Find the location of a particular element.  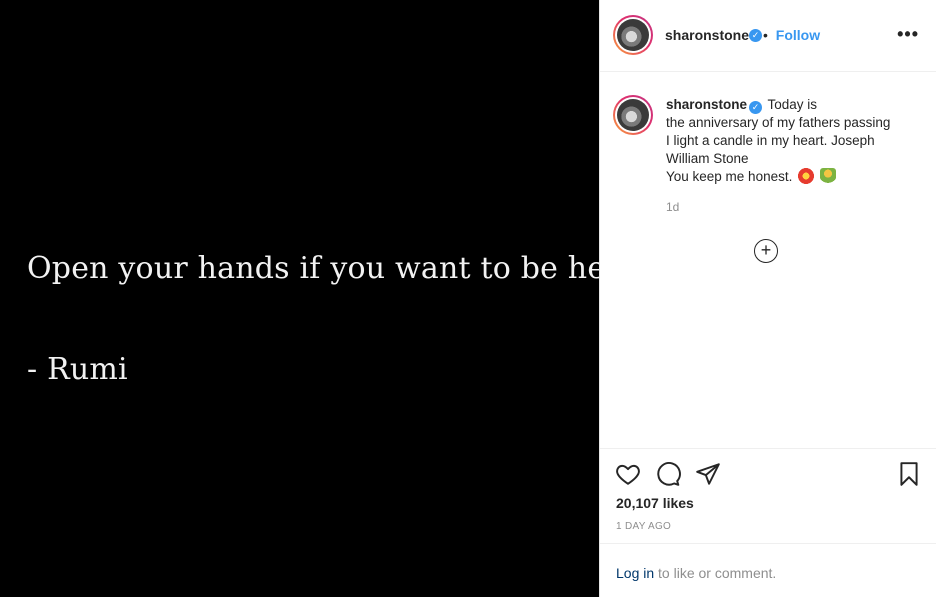

like-heart-icon is located at coordinates (628, 474).